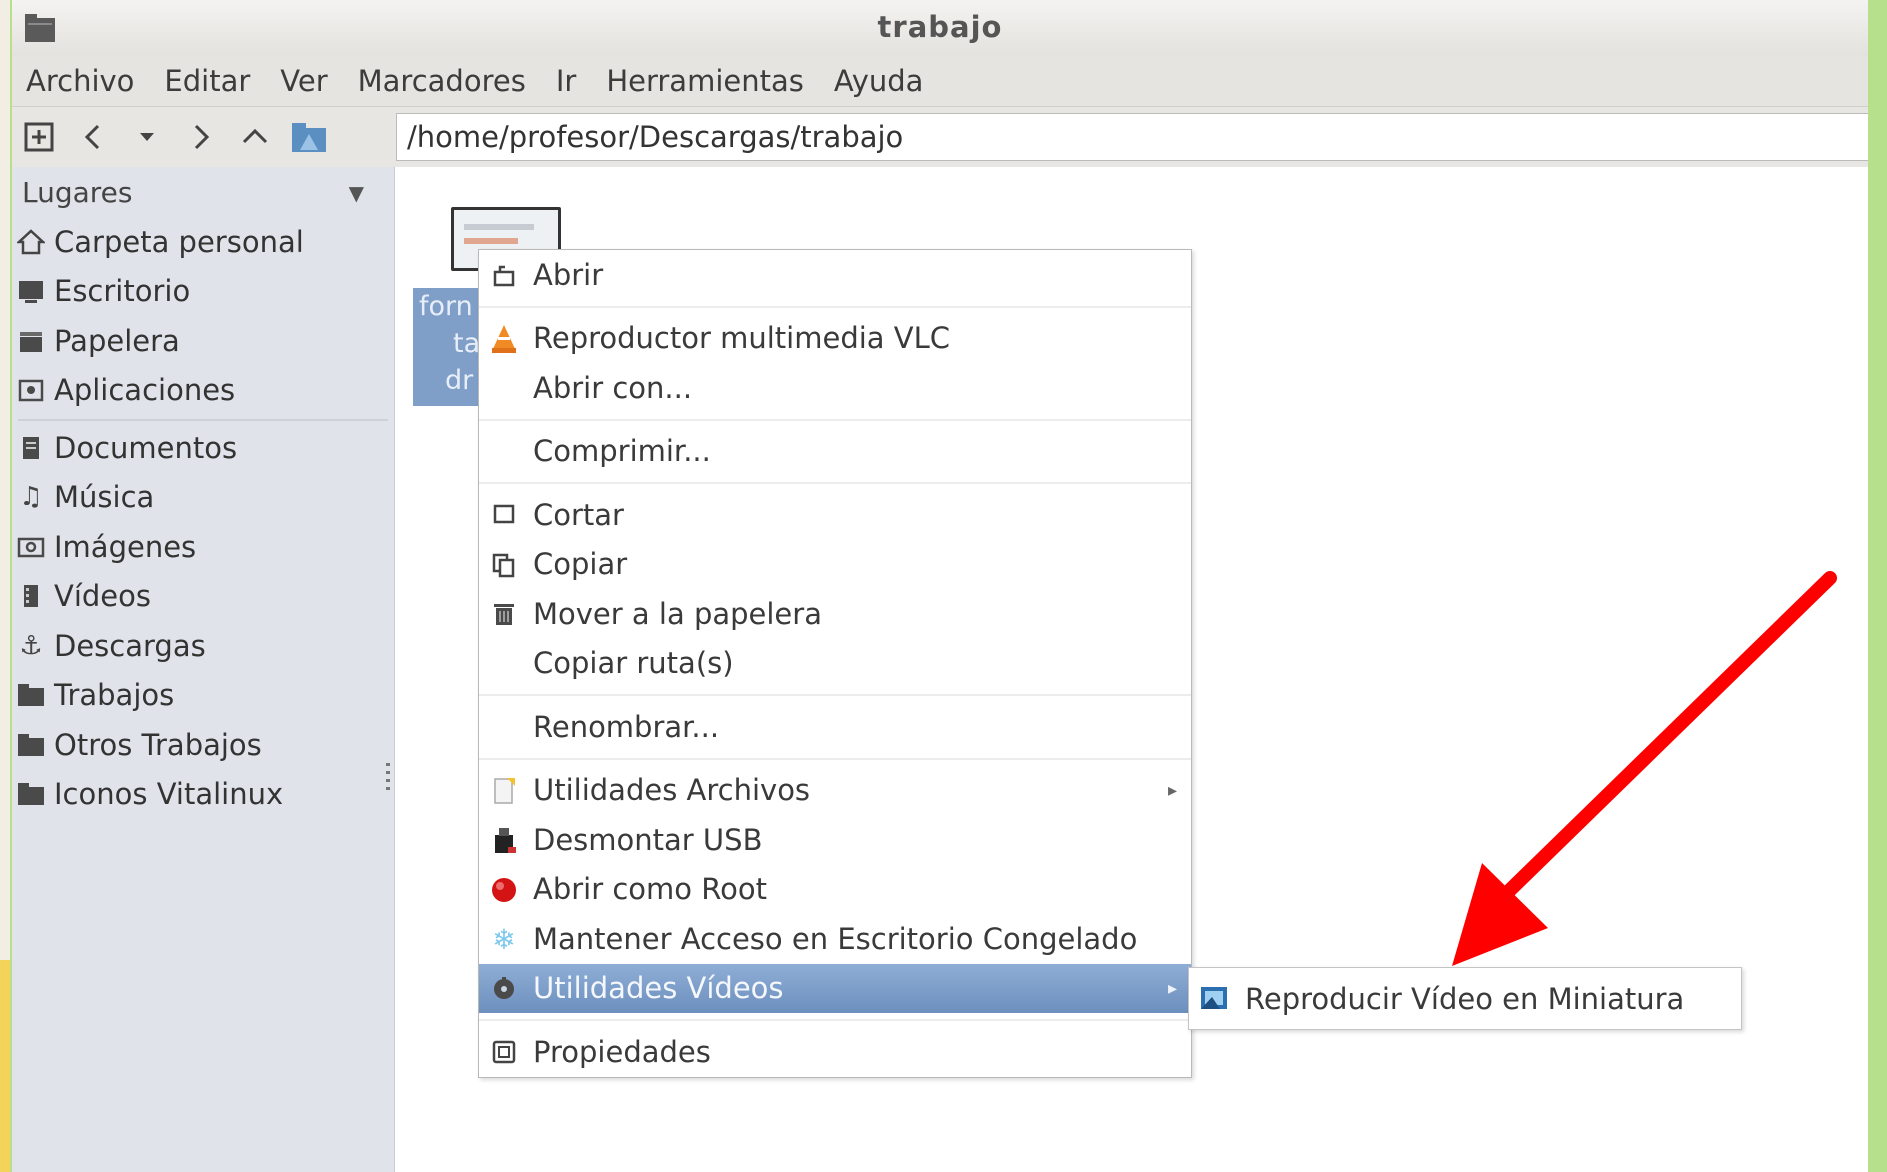  Describe the element at coordinates (122, 291) in the screenshot. I see `sidebar-item-label: Escritorio` at that location.